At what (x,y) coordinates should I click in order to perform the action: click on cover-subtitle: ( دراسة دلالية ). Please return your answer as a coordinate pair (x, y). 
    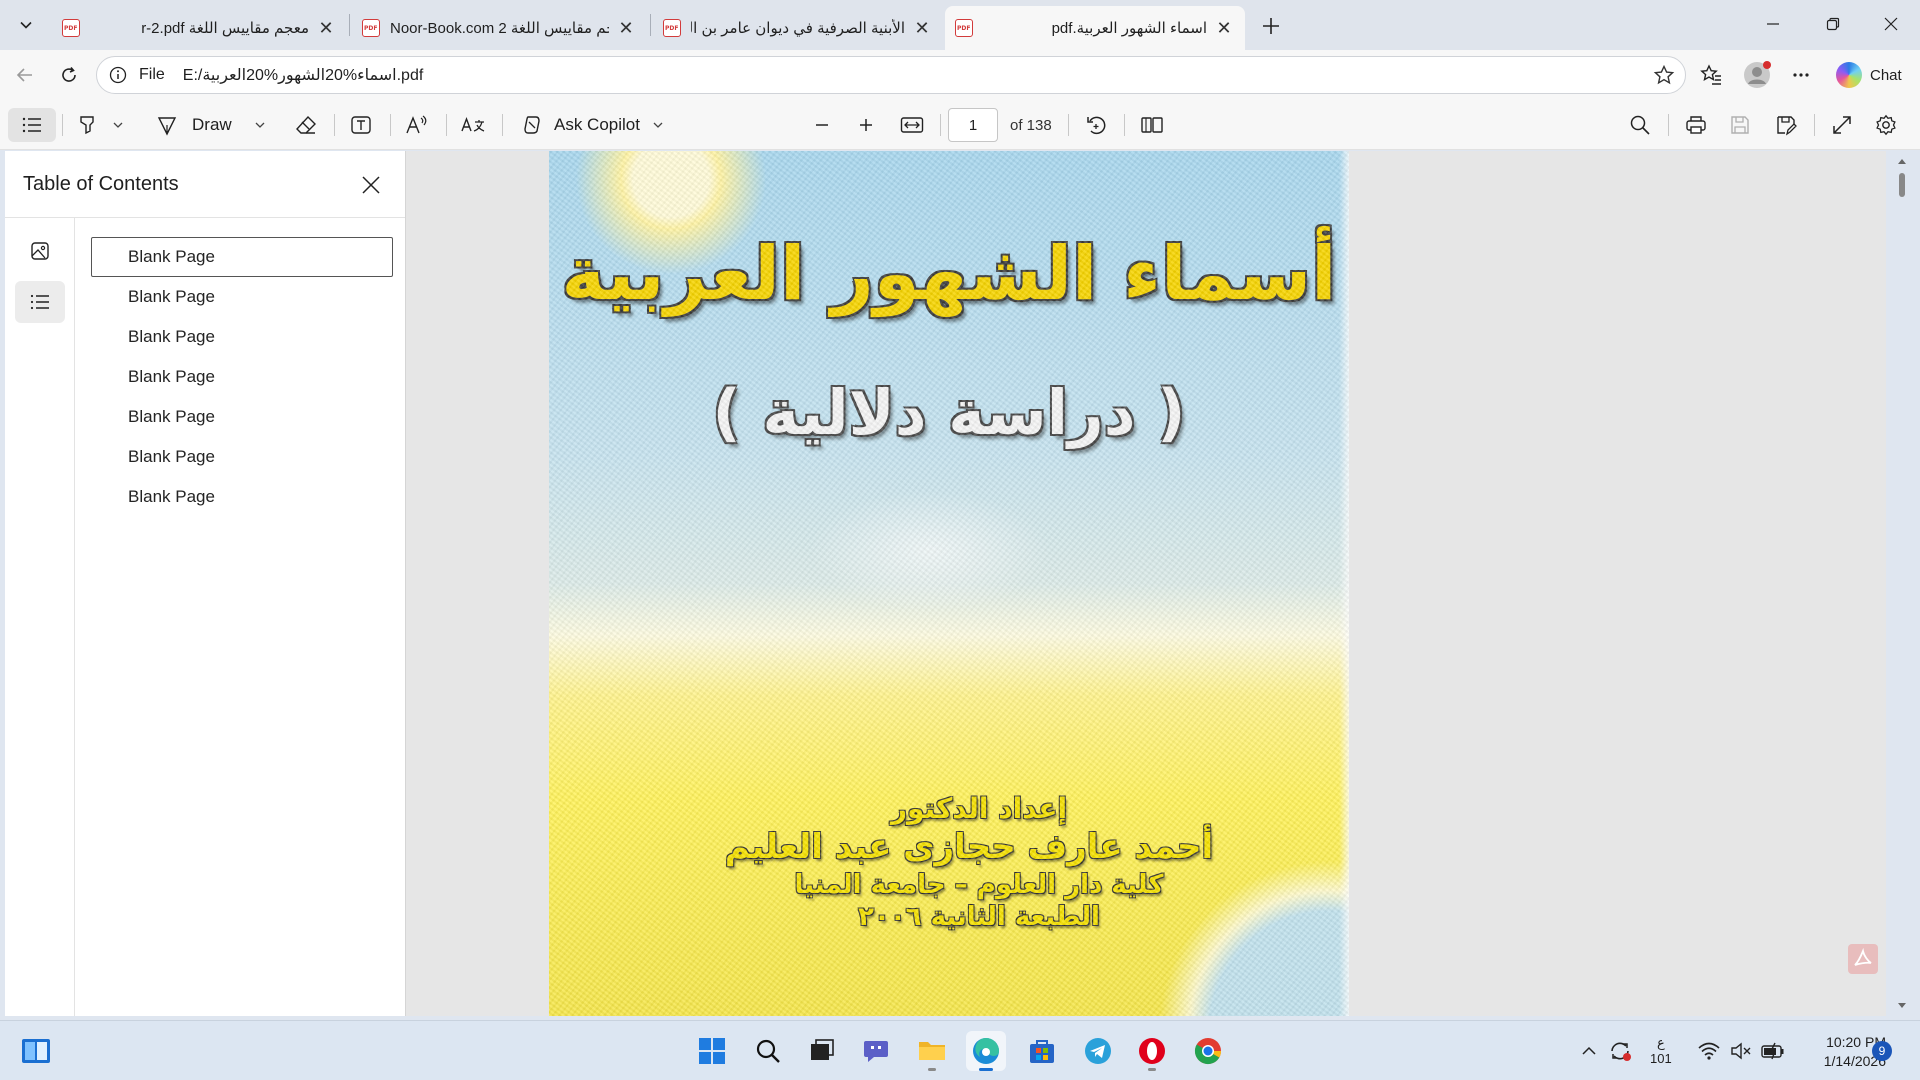
    Looking at the image, I should click on (949, 412).